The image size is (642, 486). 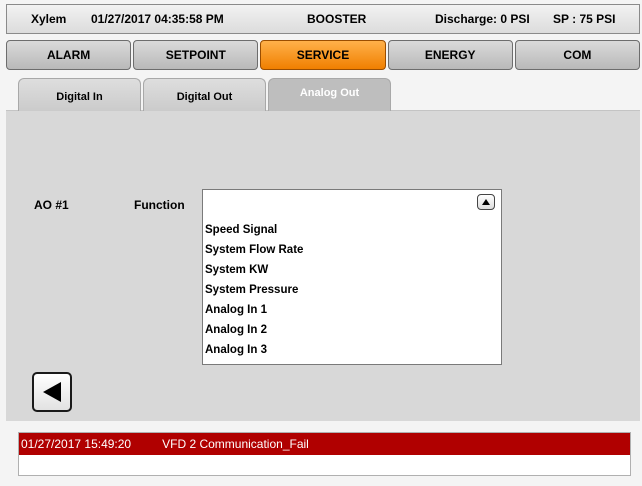 What do you see at coordinates (482, 19) in the screenshot?
I see `header-discharge-pressure: Discharge: 0 PSI` at bounding box center [482, 19].